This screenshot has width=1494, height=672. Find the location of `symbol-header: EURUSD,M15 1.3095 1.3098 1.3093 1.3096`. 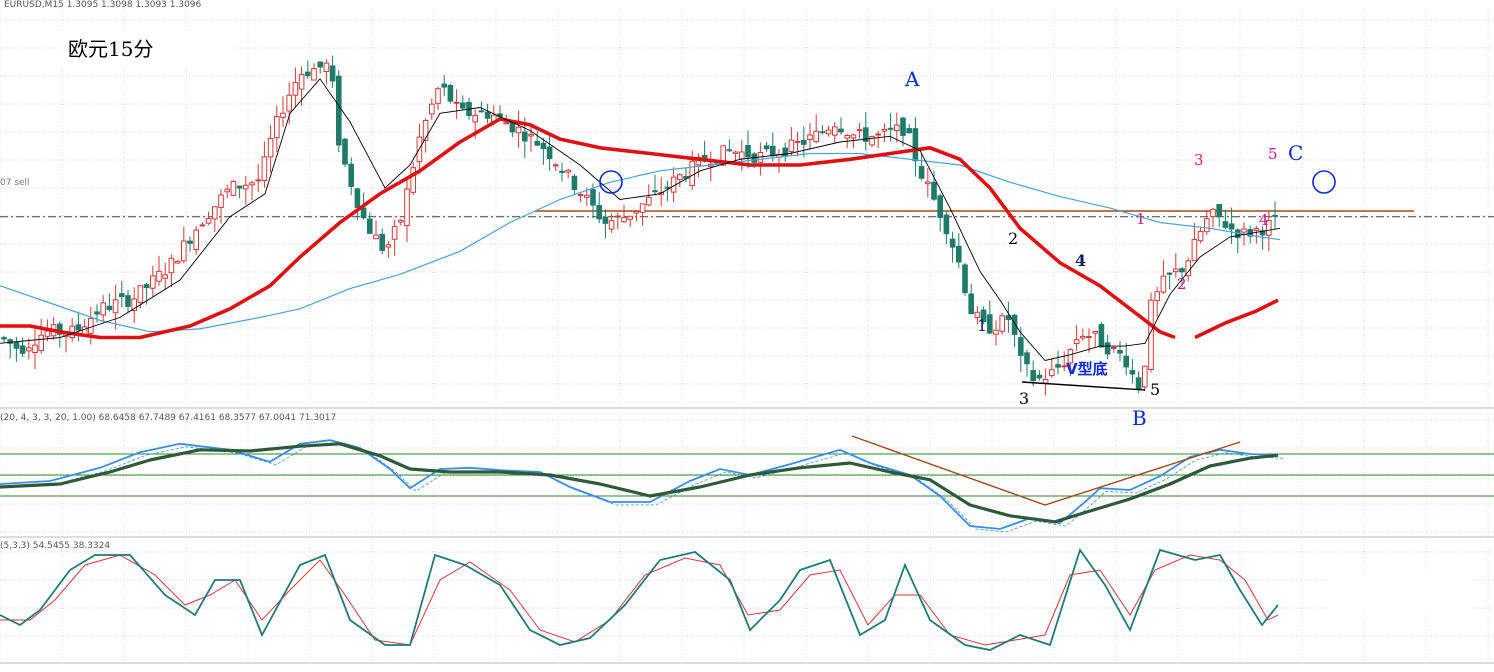

symbol-header: EURUSD,M15 1.3095 1.3098 1.3093 1.3096 is located at coordinates (103, 5).